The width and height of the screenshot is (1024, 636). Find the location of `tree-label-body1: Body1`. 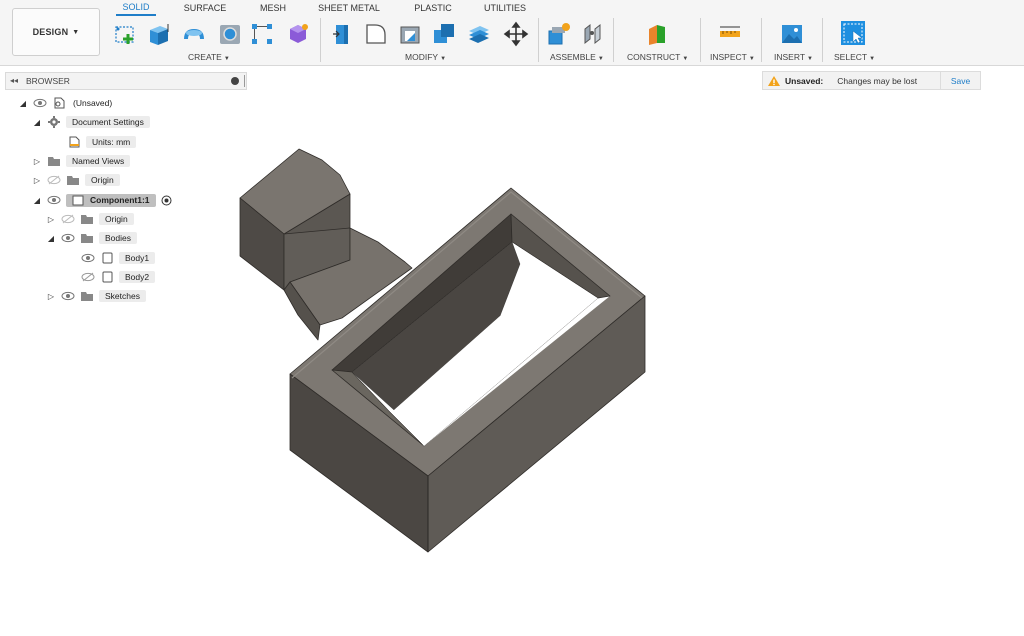

tree-label-body1: Body1 is located at coordinates (137, 258).